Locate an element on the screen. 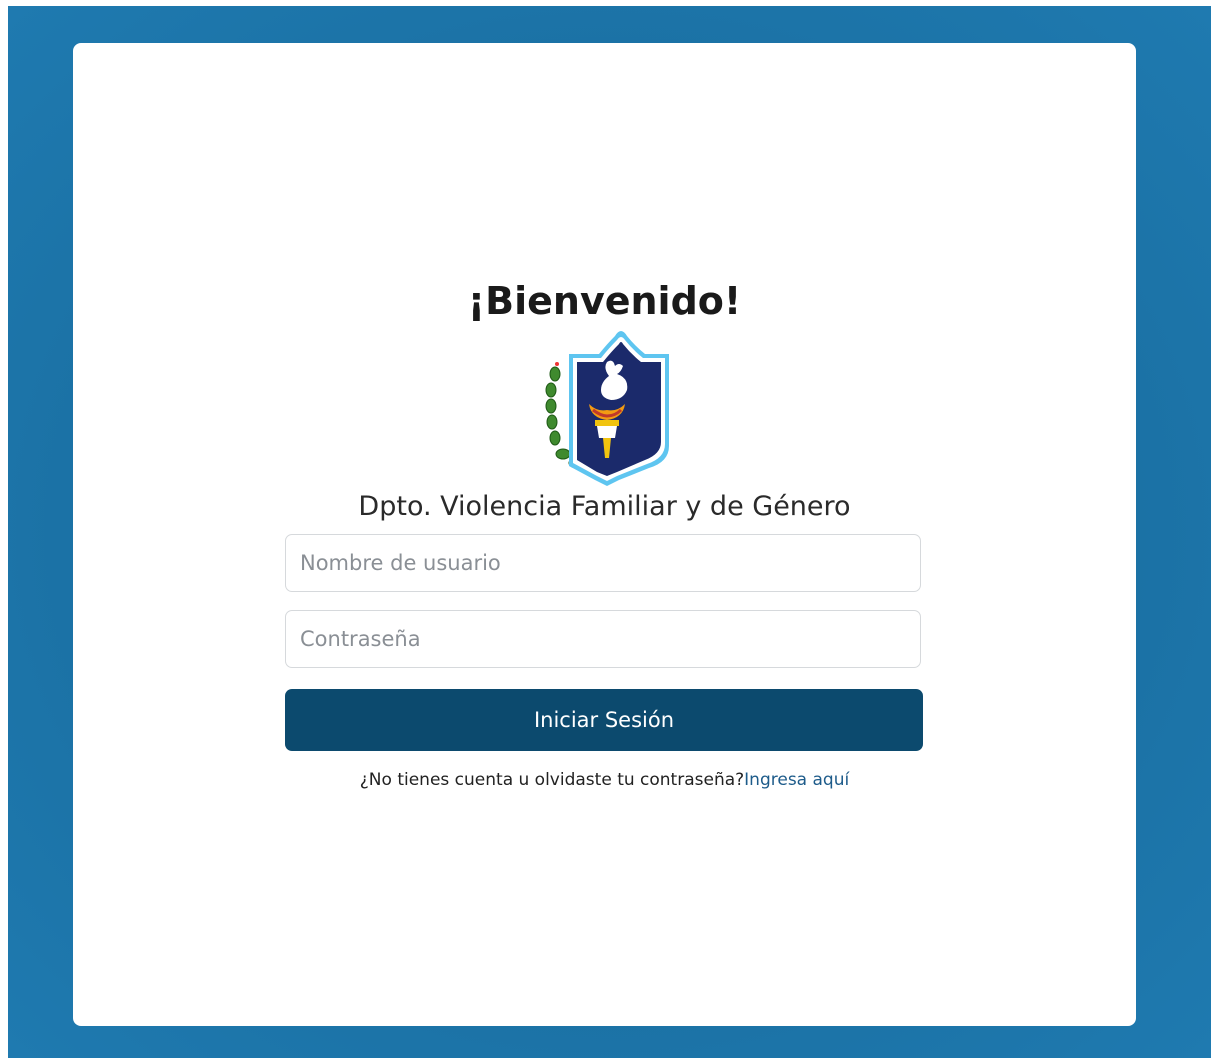  login-button: Iniciar Sesión is located at coordinates (604, 720).